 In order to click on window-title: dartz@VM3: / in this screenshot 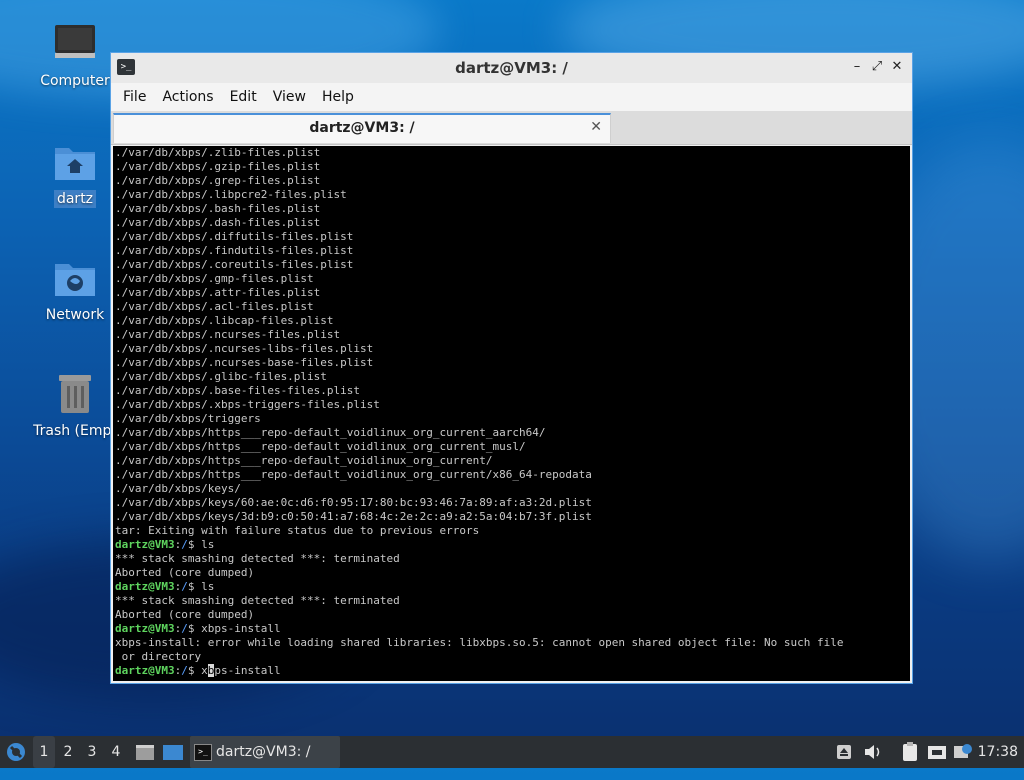, I will do `click(511, 68)`.